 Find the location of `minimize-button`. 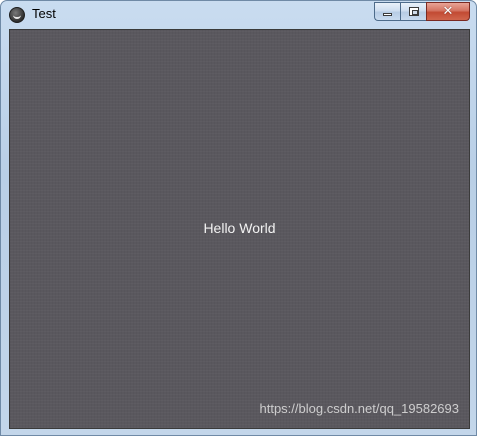

minimize-button is located at coordinates (387, 11).